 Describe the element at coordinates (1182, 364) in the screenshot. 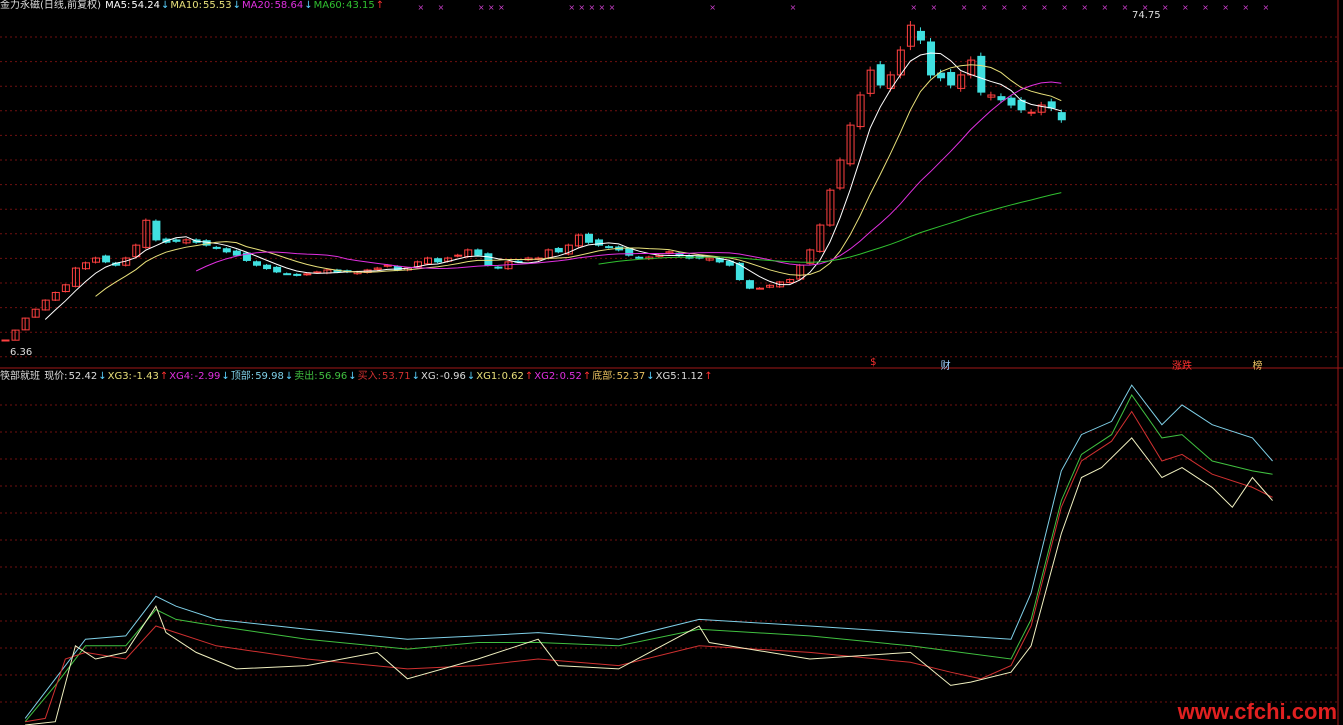

I see `event-tag: 涨跌` at that location.